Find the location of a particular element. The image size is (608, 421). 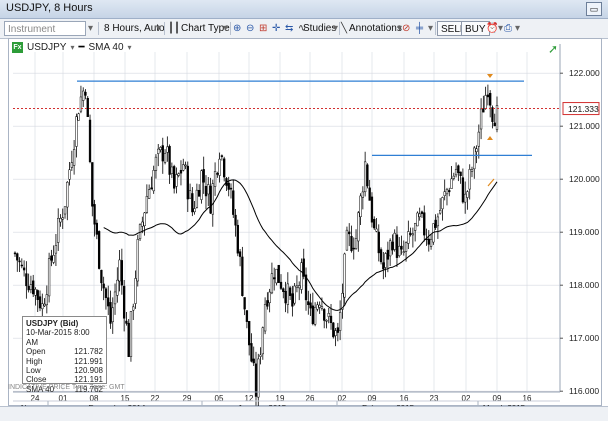

indicative-price-note: INDICATIVE PRICE Time Zone: GMT is located at coordinates (66, 387).